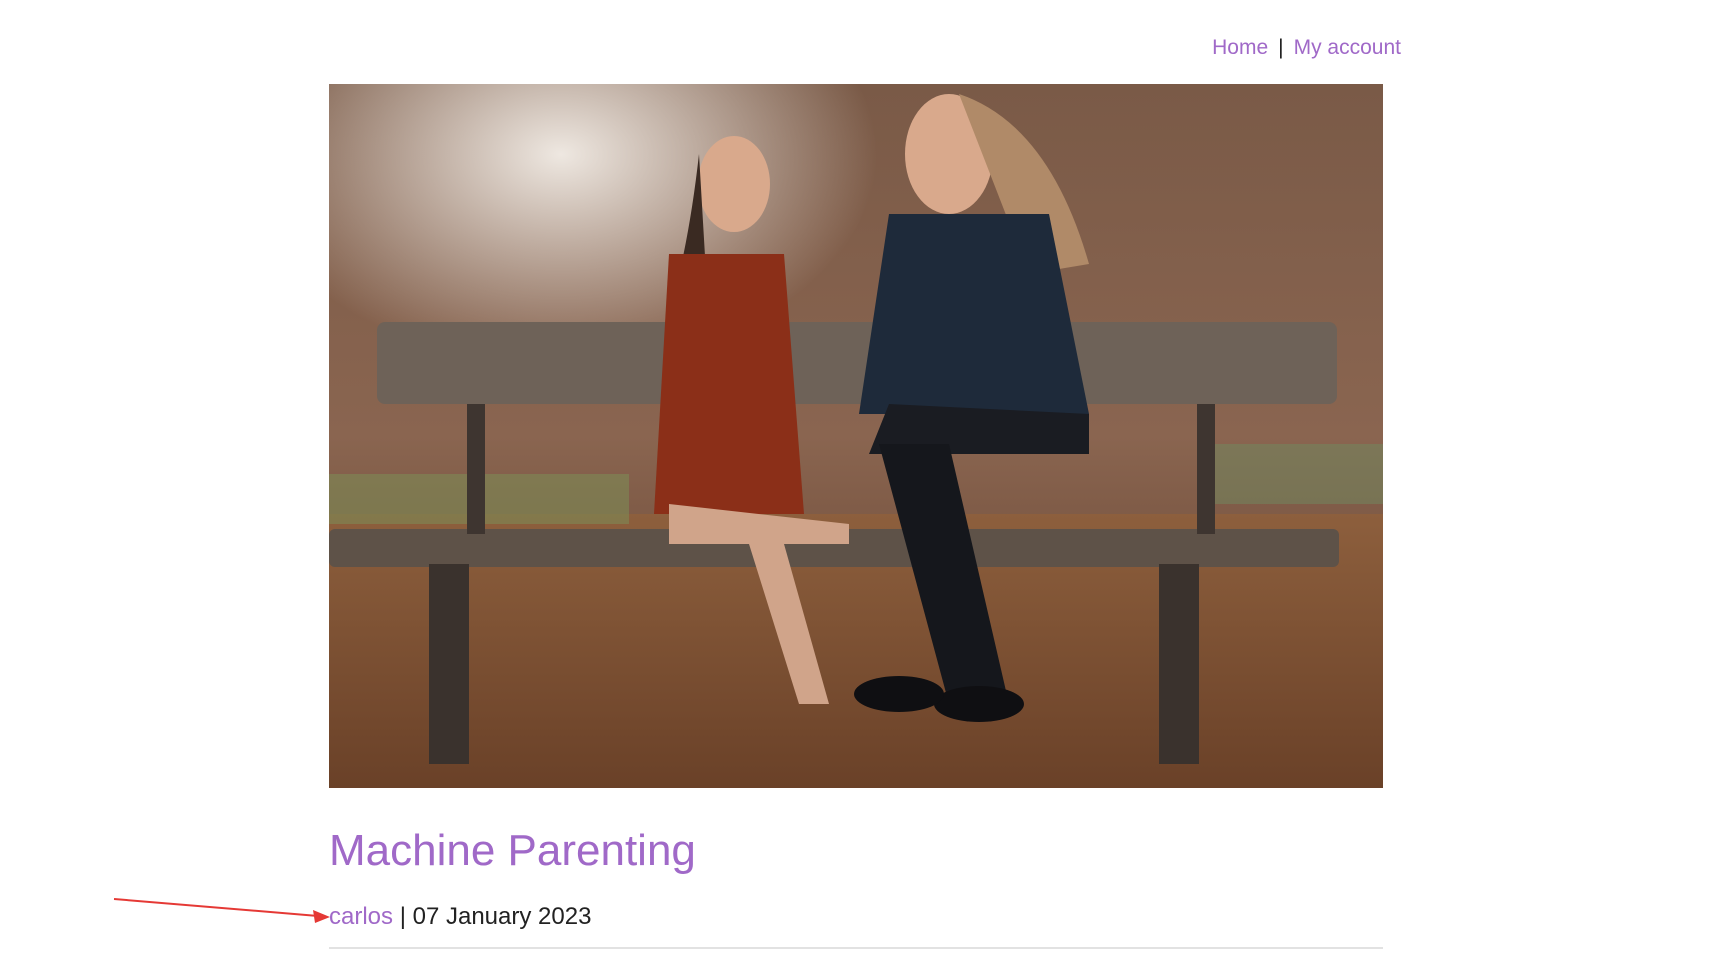 This screenshot has height=978, width=1731. I want to click on post-meta: carlos | 07 January 2023, so click(460, 917).